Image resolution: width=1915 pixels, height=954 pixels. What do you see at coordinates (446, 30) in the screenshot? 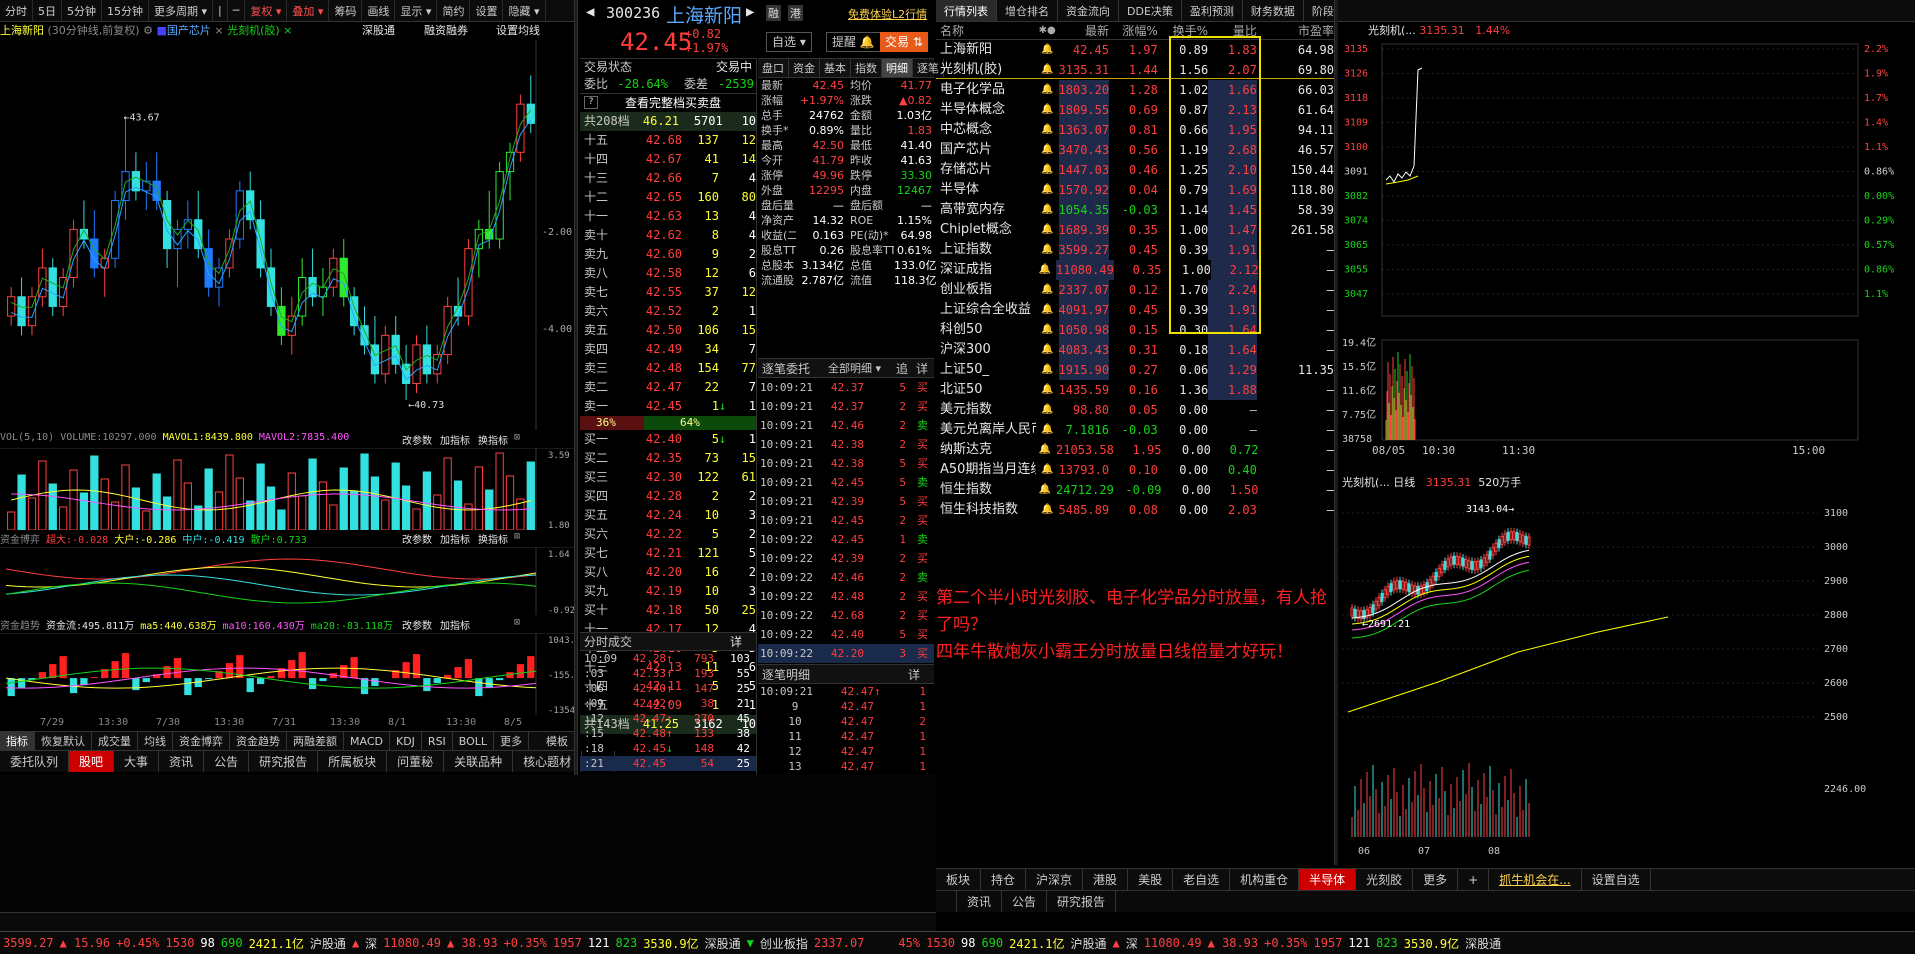
I see `btn-rzrq: 融资融券` at bounding box center [446, 30].